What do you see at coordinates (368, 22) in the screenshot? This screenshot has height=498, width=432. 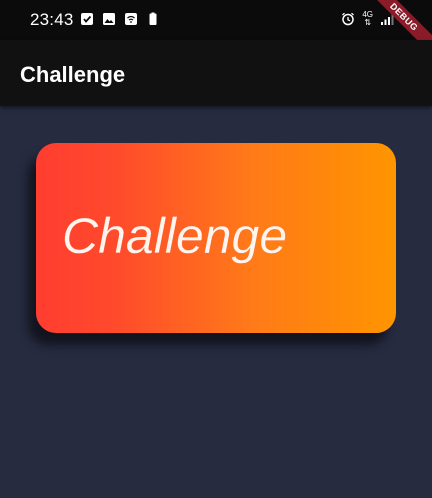 I see `data-arrows-icon: ⇅` at bounding box center [368, 22].